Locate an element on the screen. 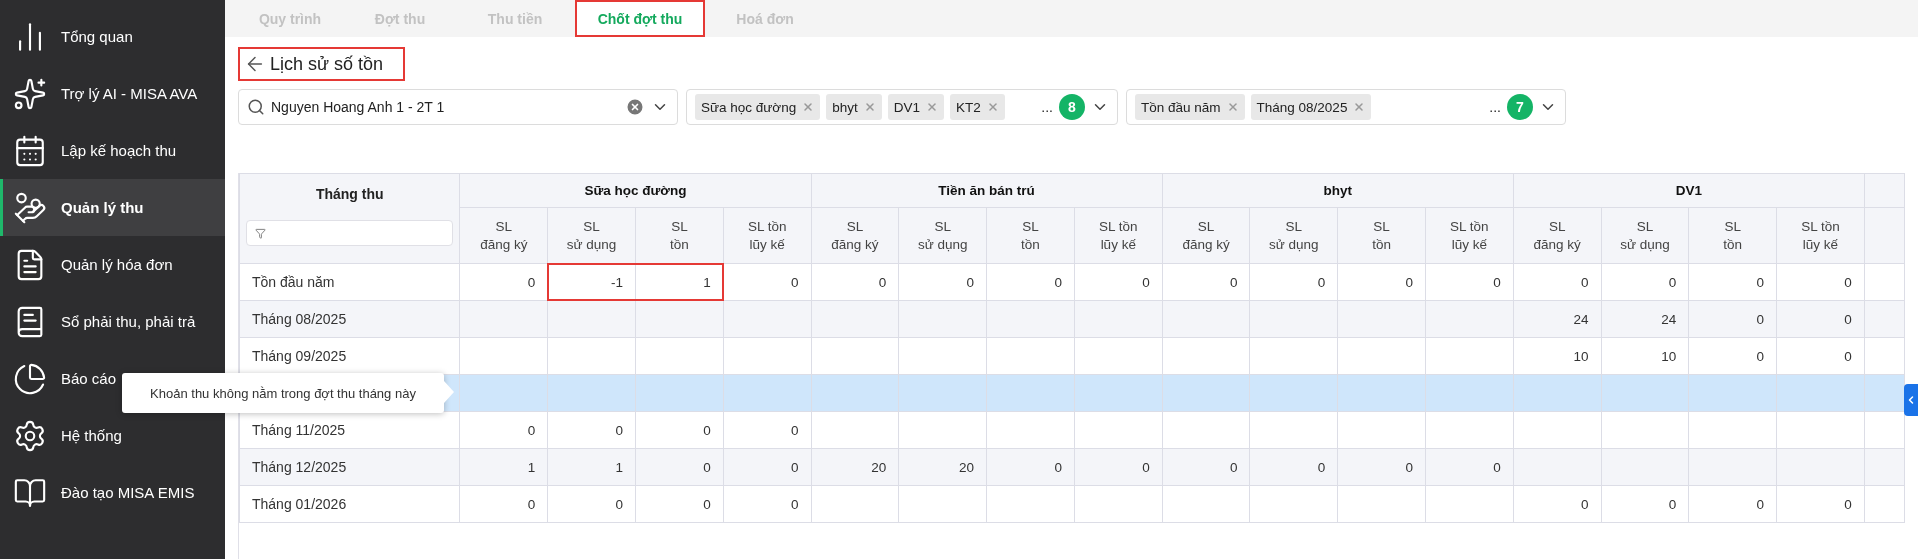 The image size is (1918, 559). filter-tag: bhyt is located at coordinates (854, 107).